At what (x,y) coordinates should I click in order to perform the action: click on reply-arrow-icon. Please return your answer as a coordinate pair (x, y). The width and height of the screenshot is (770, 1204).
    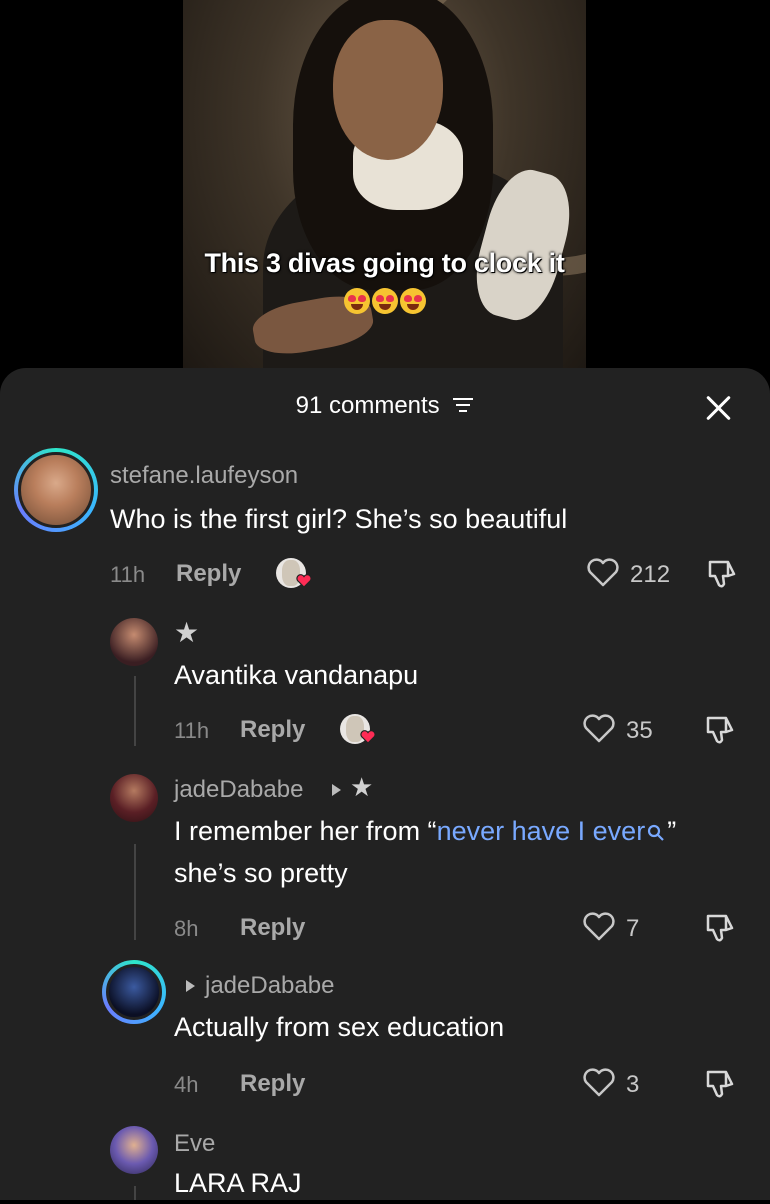
    Looking at the image, I should click on (190, 986).